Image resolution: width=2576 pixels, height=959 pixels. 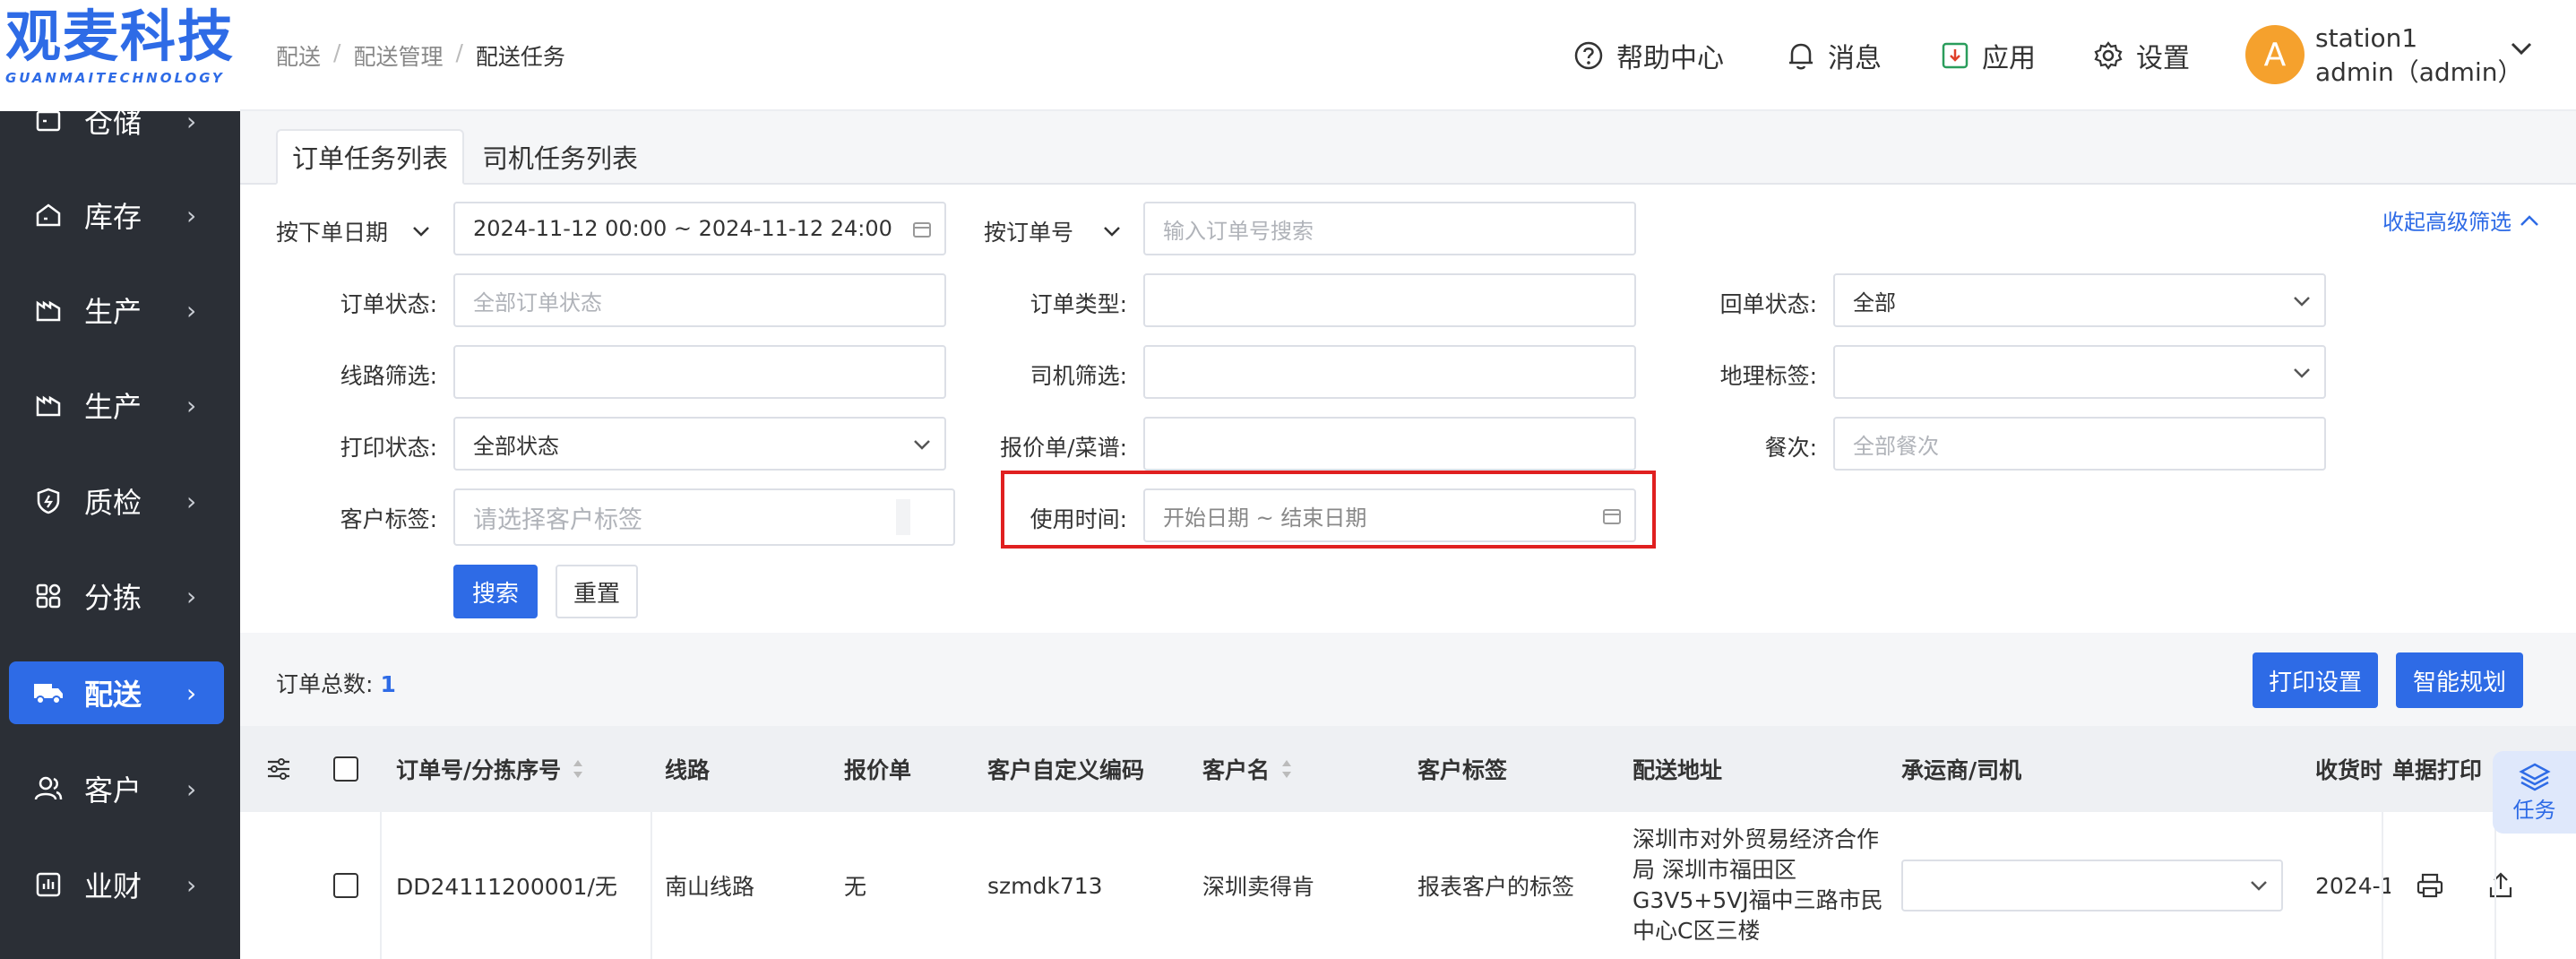 What do you see at coordinates (1078, 376) in the screenshot?
I see `driver-filter-label: 司机筛选:` at bounding box center [1078, 376].